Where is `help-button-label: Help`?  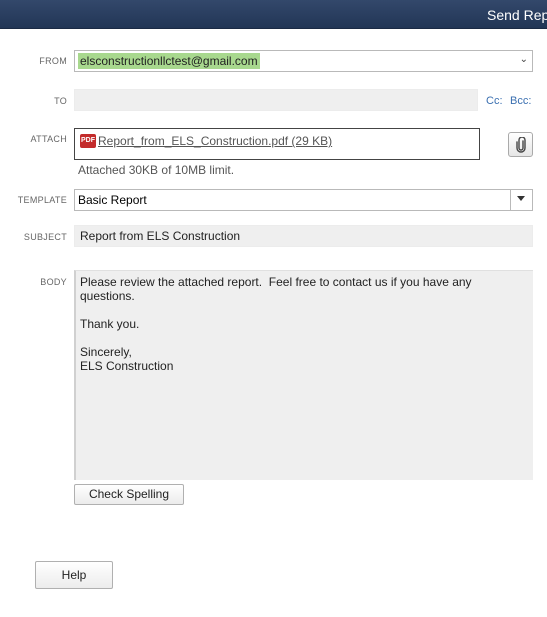
help-button-label: Help is located at coordinates (74, 575).